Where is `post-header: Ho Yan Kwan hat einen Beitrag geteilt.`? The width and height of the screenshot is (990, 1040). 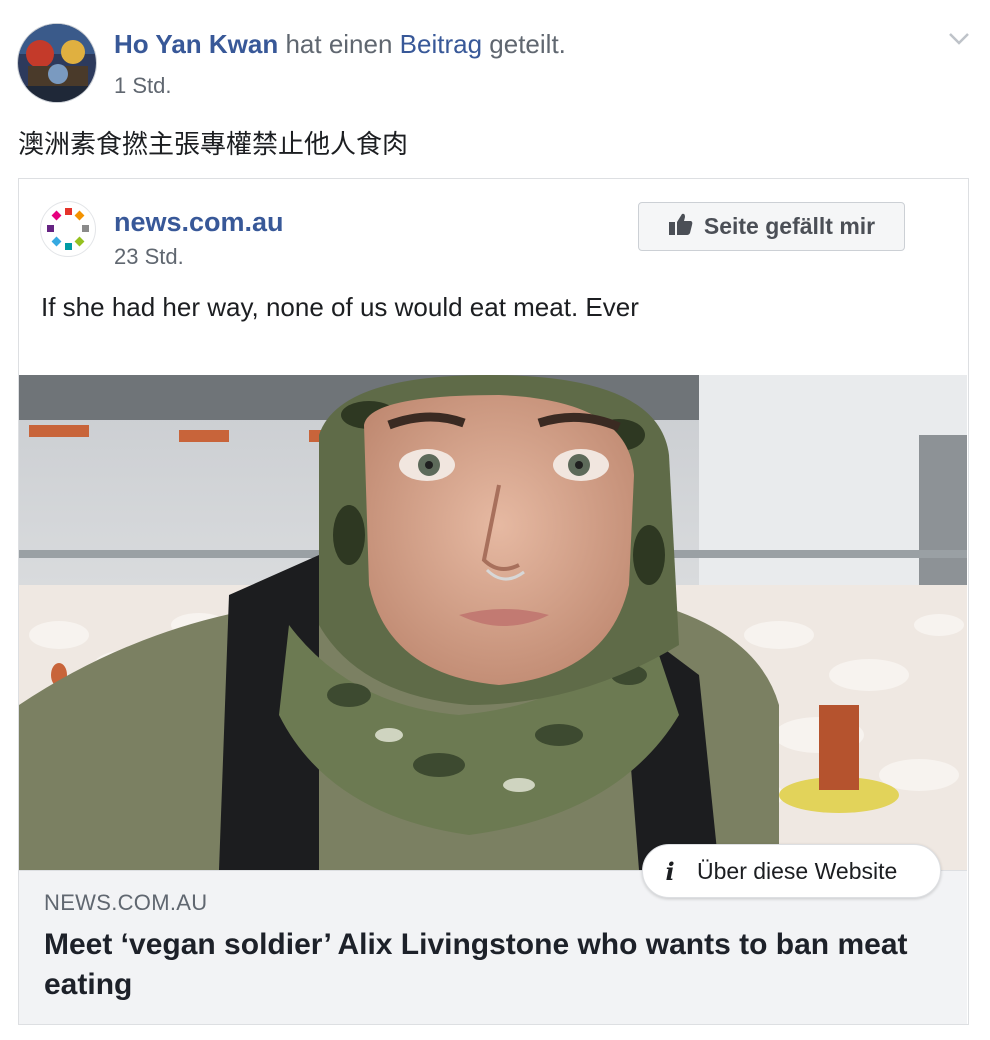 post-header: Ho Yan Kwan hat einen Beitrag geteilt. is located at coordinates (340, 44).